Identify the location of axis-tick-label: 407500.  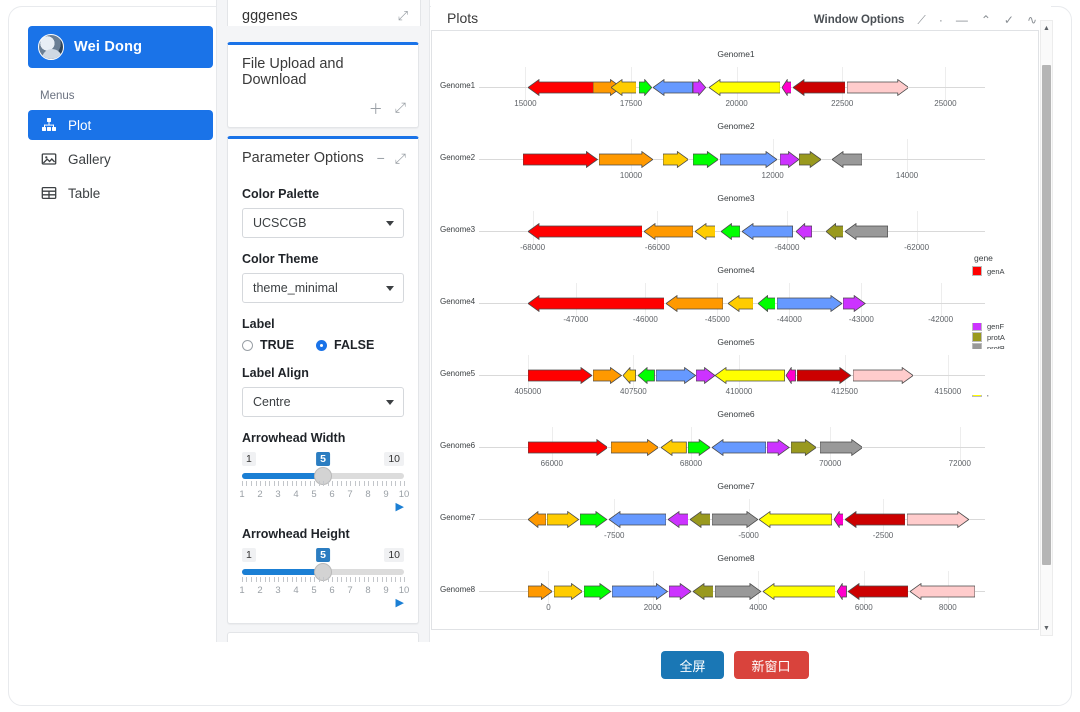
(633, 391).